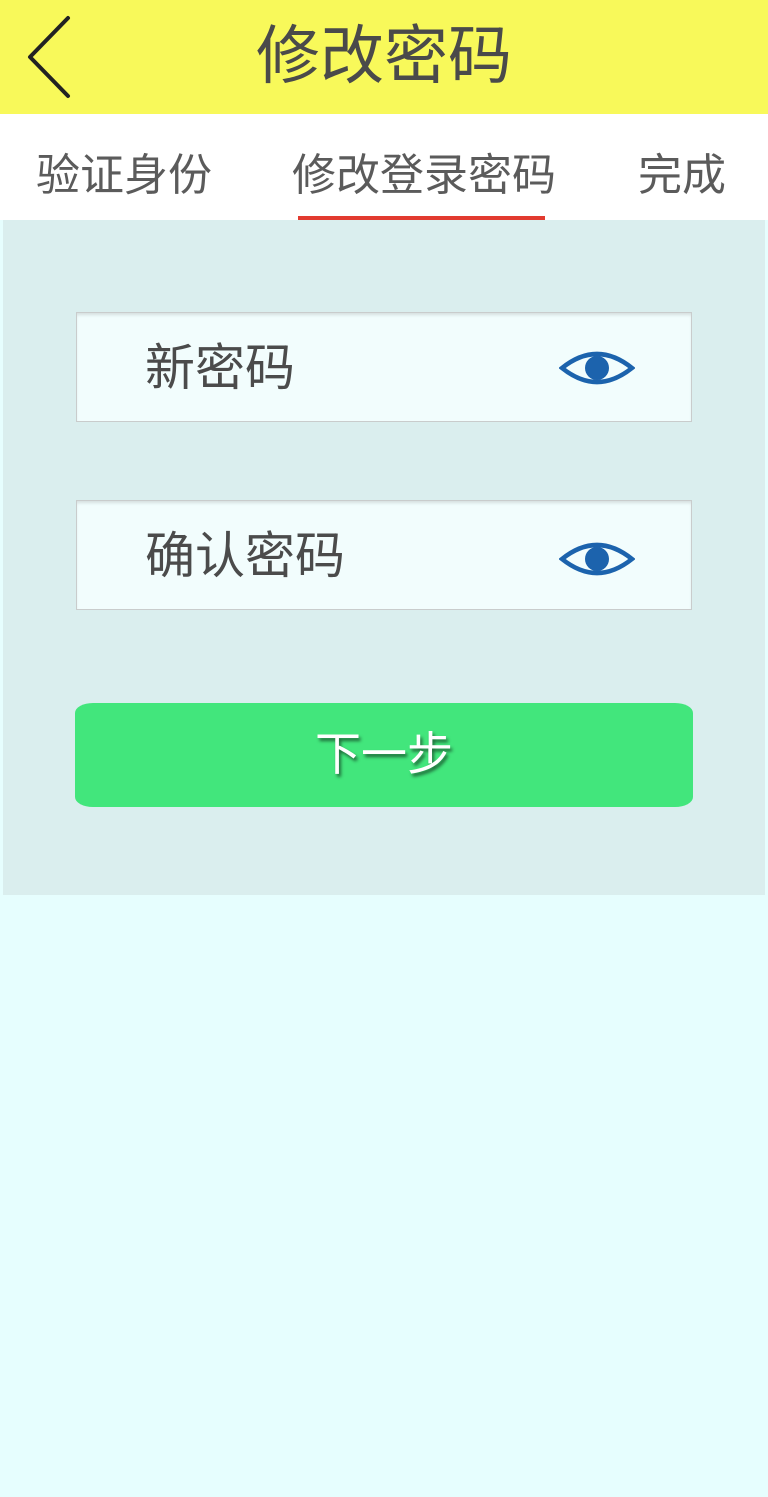  Describe the element at coordinates (124, 167) in the screenshot. I see `tab-verify-identity: 验证身份` at that location.